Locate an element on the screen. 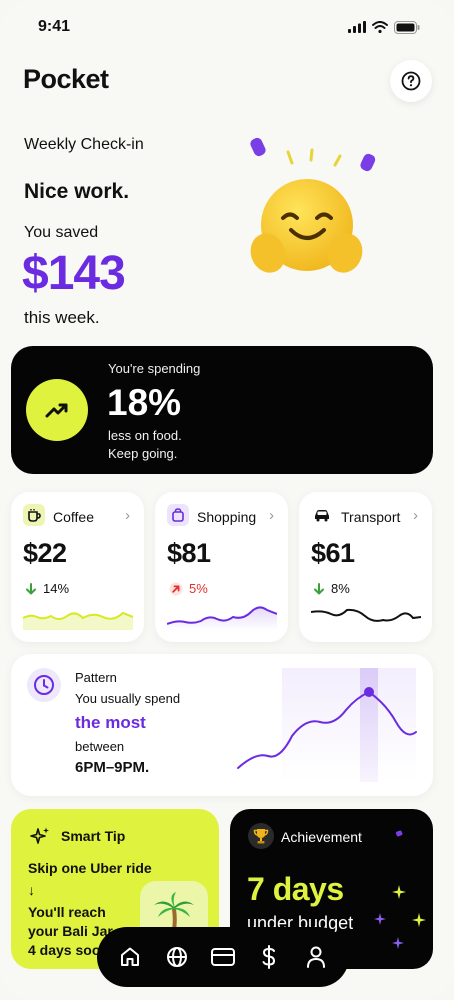  category-amount: $22 is located at coordinates (45, 553).